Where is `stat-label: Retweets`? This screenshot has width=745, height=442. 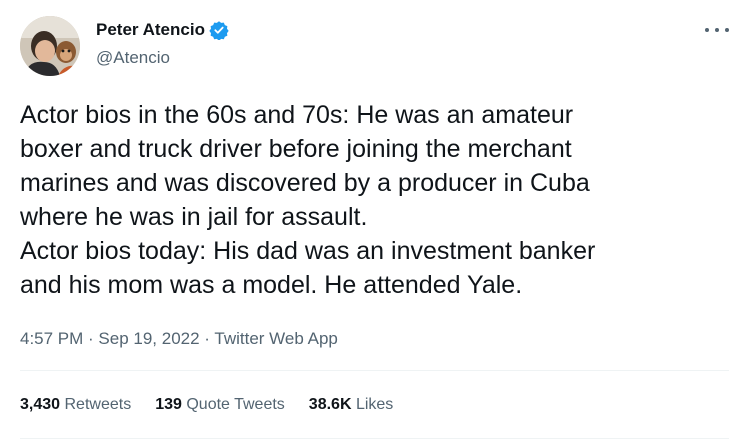
stat-label: Retweets is located at coordinates (98, 404).